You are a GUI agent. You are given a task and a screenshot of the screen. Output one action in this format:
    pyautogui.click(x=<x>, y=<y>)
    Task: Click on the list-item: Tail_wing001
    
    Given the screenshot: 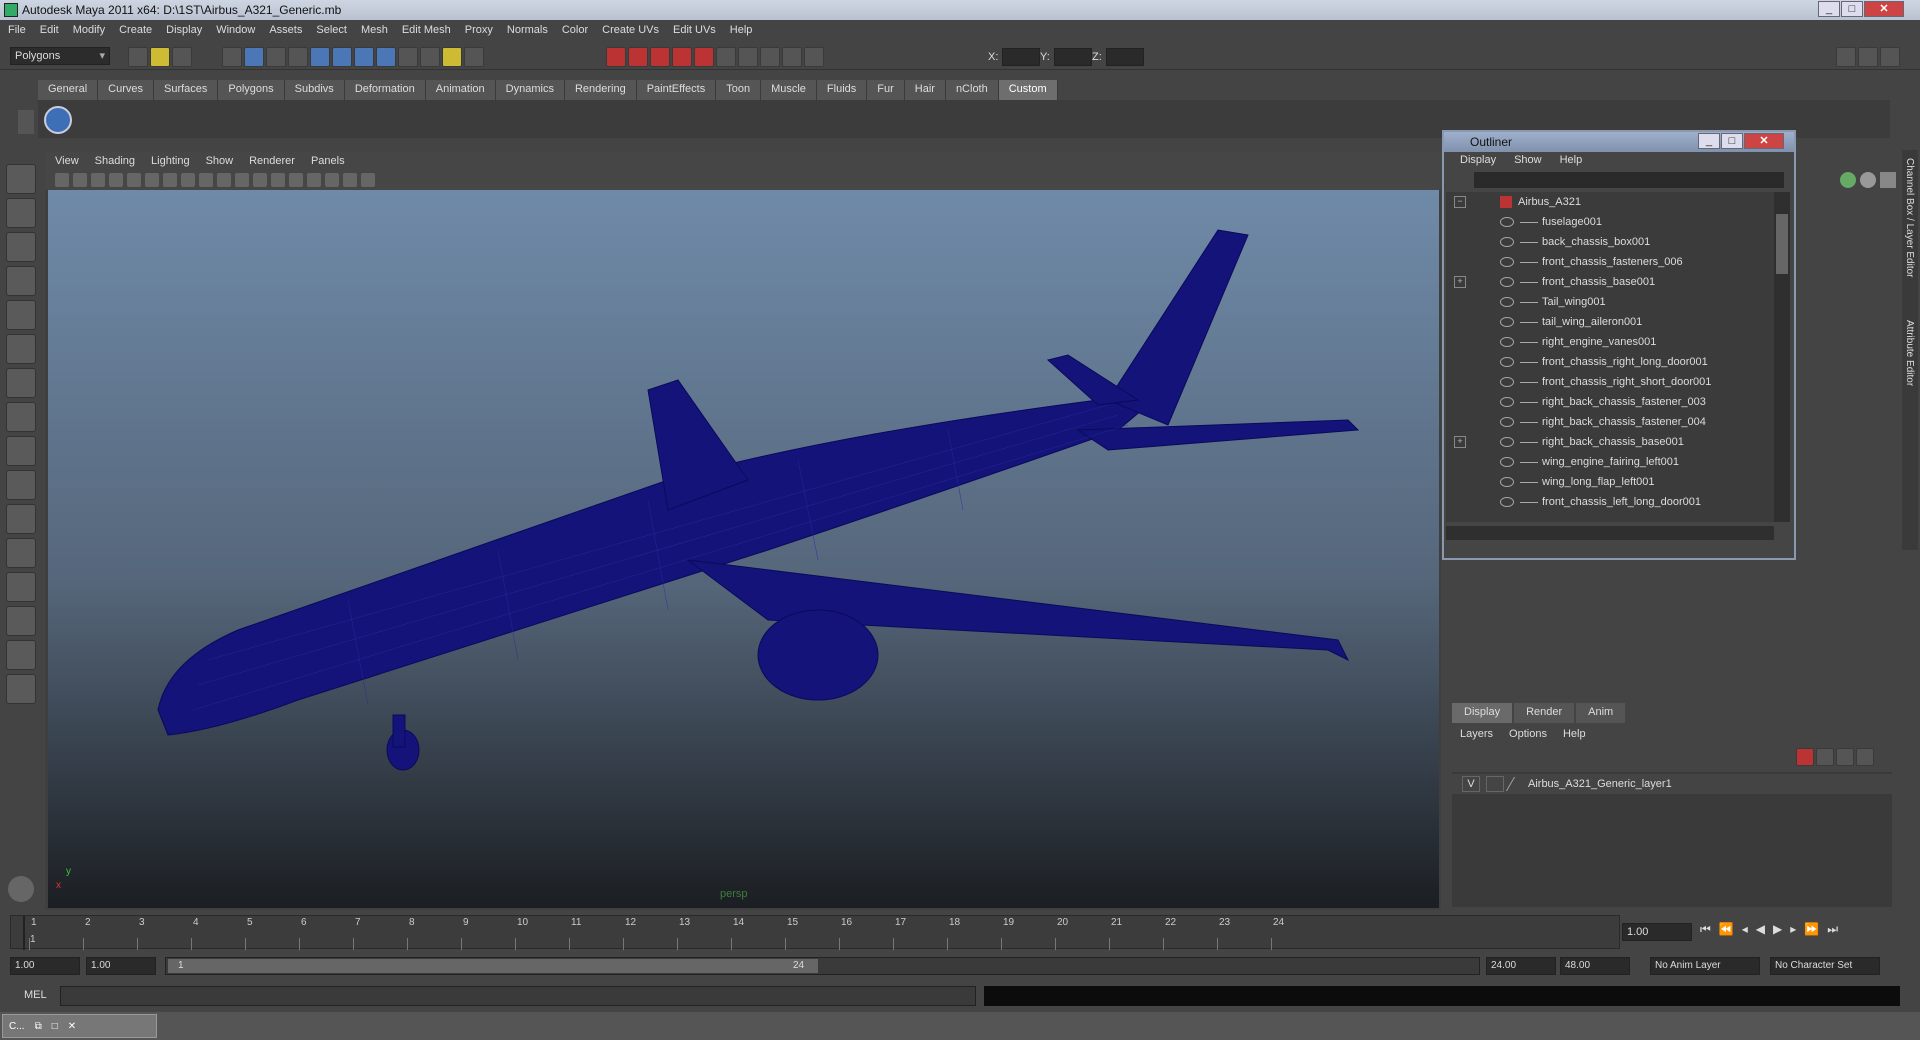 What is the action you would take?
    pyautogui.click(x=1610, y=302)
    